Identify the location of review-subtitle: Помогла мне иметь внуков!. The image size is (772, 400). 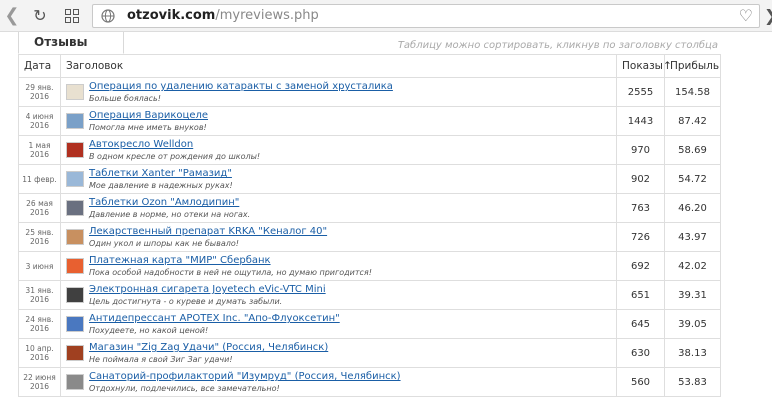
(148, 127).